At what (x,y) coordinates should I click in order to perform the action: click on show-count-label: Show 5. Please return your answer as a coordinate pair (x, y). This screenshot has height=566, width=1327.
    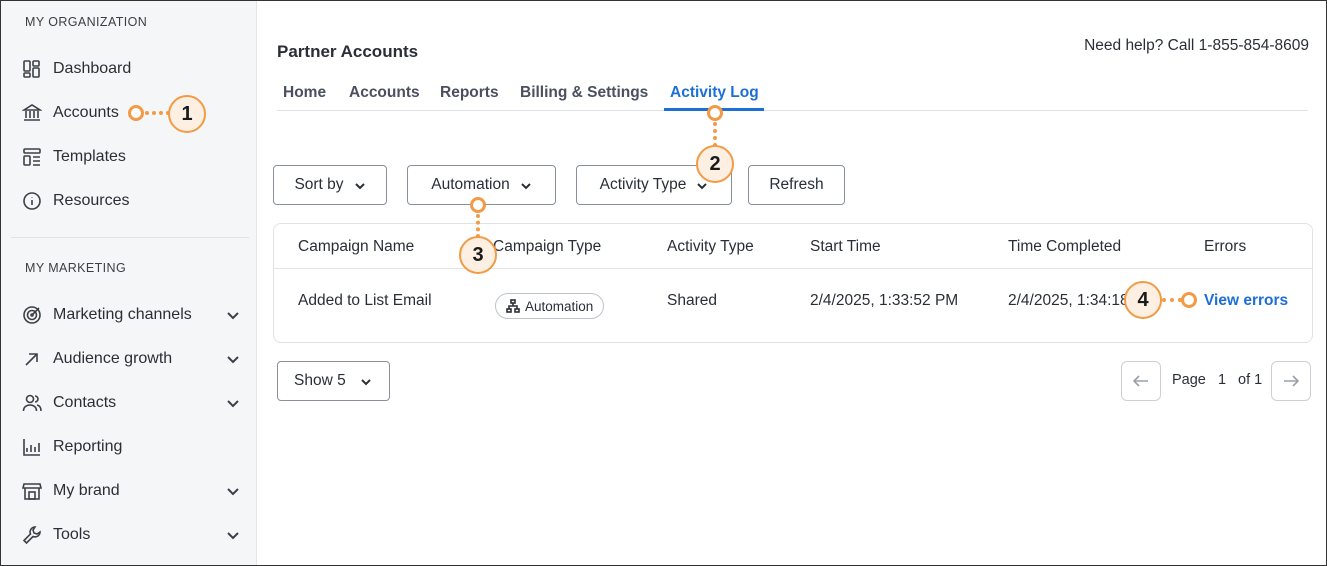
    Looking at the image, I should click on (320, 380).